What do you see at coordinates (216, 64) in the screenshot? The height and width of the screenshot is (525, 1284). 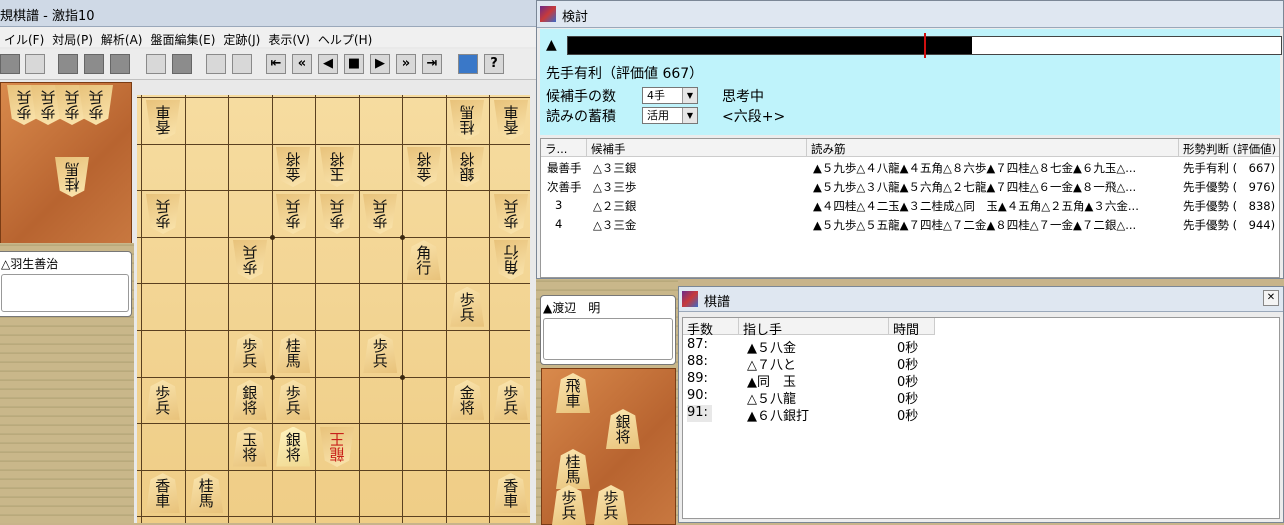 I see `tb-edit-icon` at bounding box center [216, 64].